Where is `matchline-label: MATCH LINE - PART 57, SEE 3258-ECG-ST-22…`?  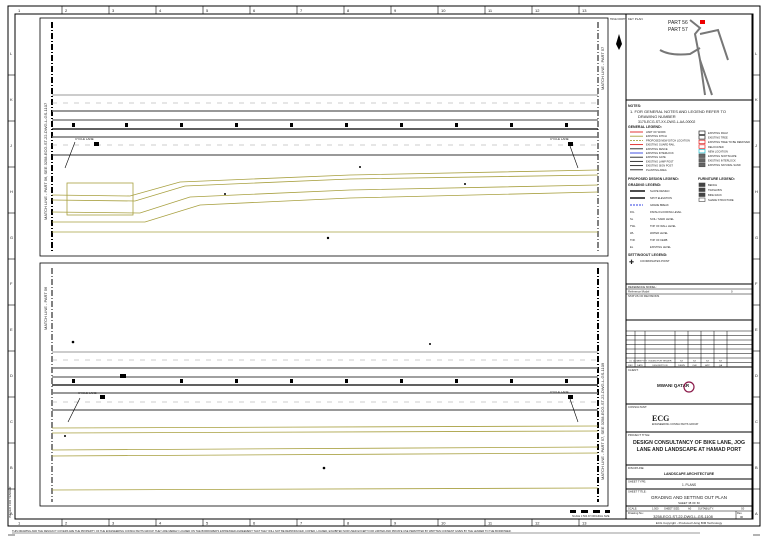
matchline-label: MATCH LINE - PART 57, SEE 3258-ECG-ST-22… is located at coordinates (602, 421).